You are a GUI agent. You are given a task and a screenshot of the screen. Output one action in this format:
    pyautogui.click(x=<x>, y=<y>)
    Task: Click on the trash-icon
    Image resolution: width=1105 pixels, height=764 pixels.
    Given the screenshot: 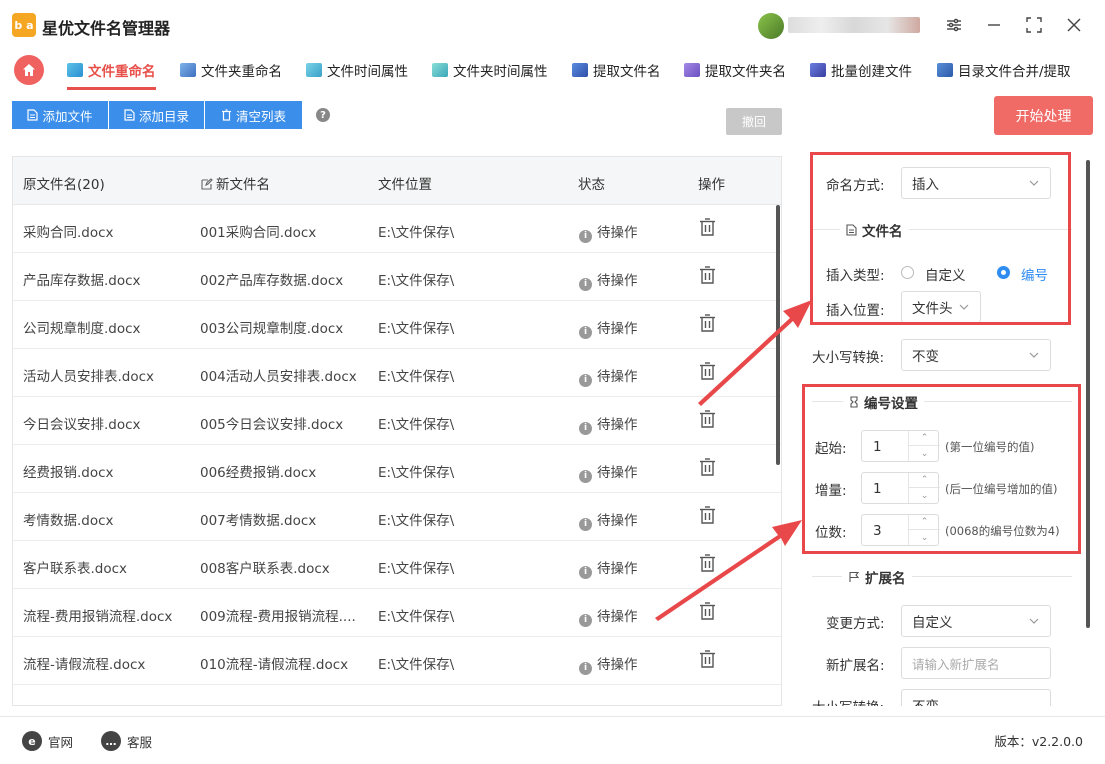 What is the action you would take?
    pyautogui.click(x=707, y=419)
    